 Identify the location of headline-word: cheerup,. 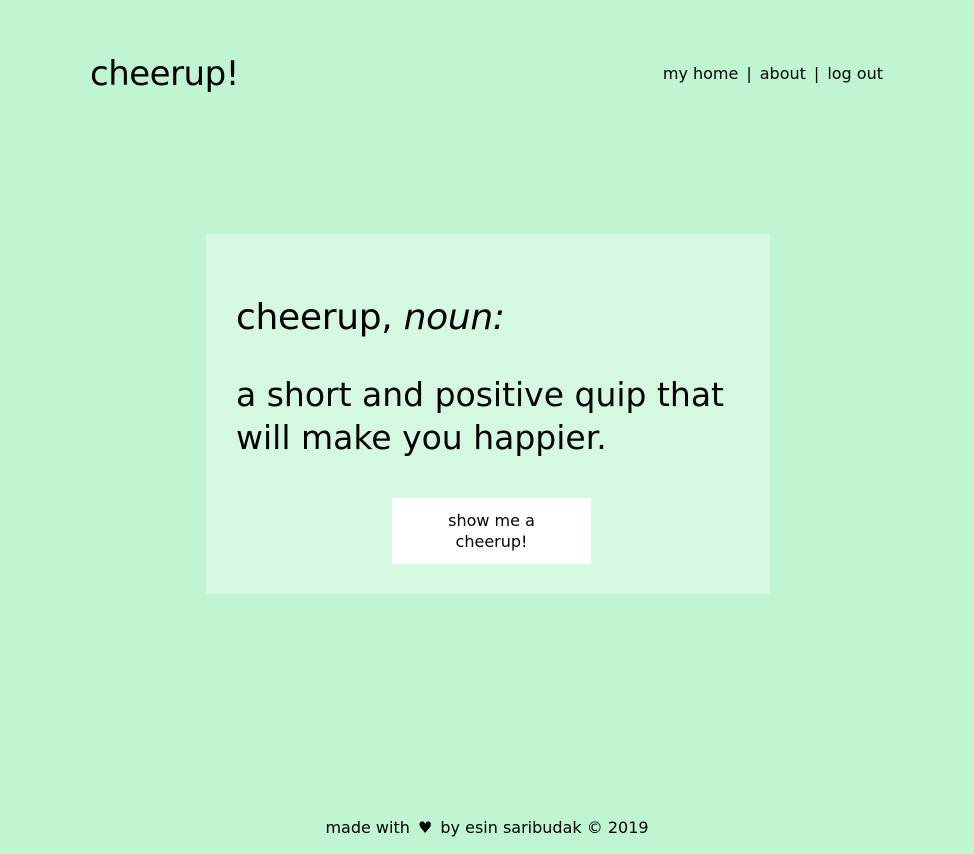
(314, 317).